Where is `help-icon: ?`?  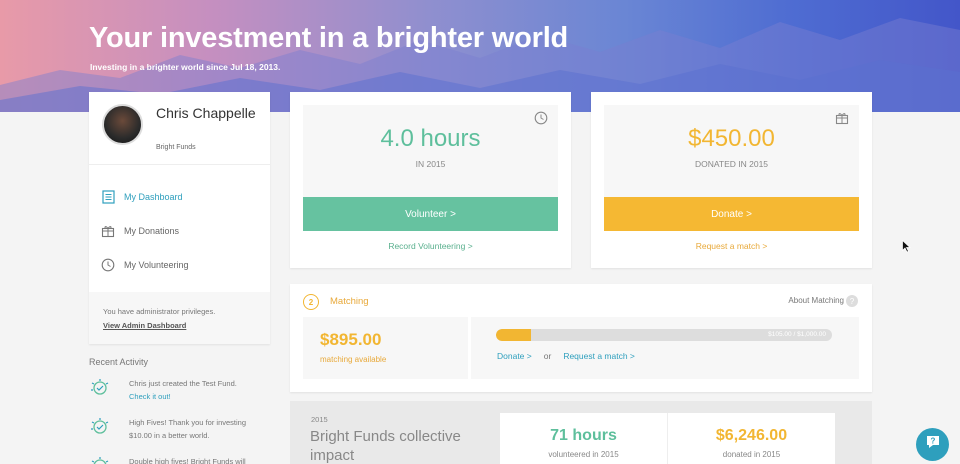
help-icon: ? is located at coordinates (852, 301).